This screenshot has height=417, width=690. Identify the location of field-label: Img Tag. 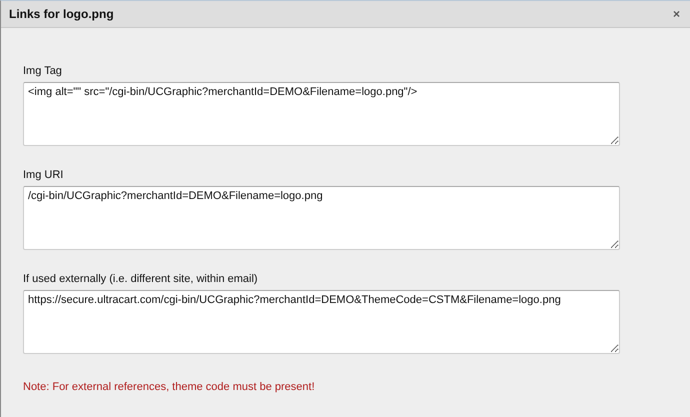
(43, 71).